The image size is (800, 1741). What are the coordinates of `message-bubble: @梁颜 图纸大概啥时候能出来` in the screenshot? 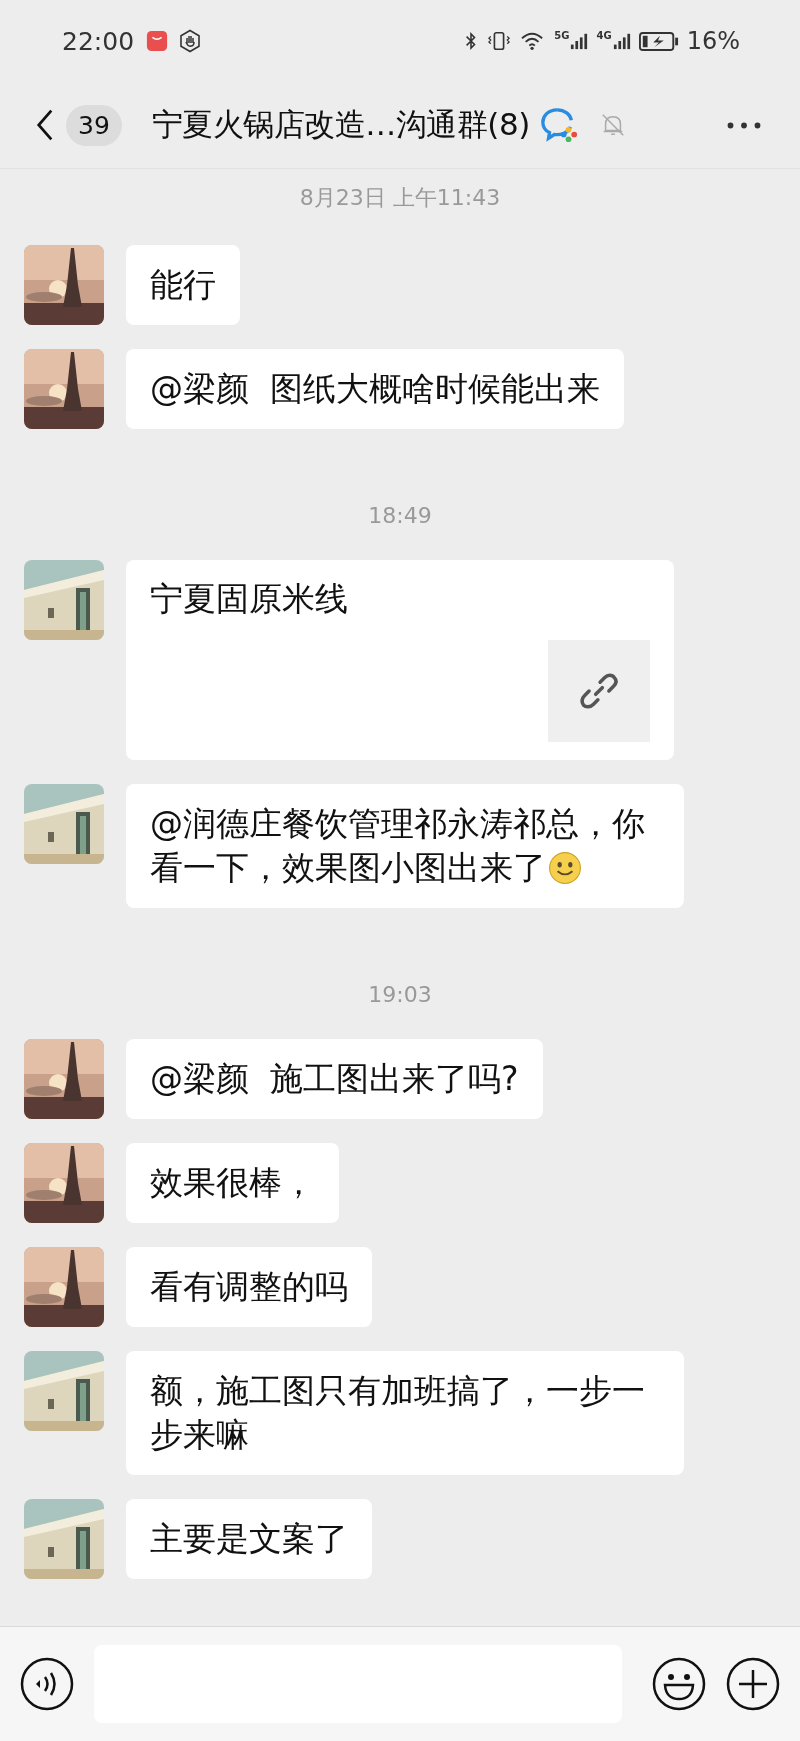 It's located at (375, 389).